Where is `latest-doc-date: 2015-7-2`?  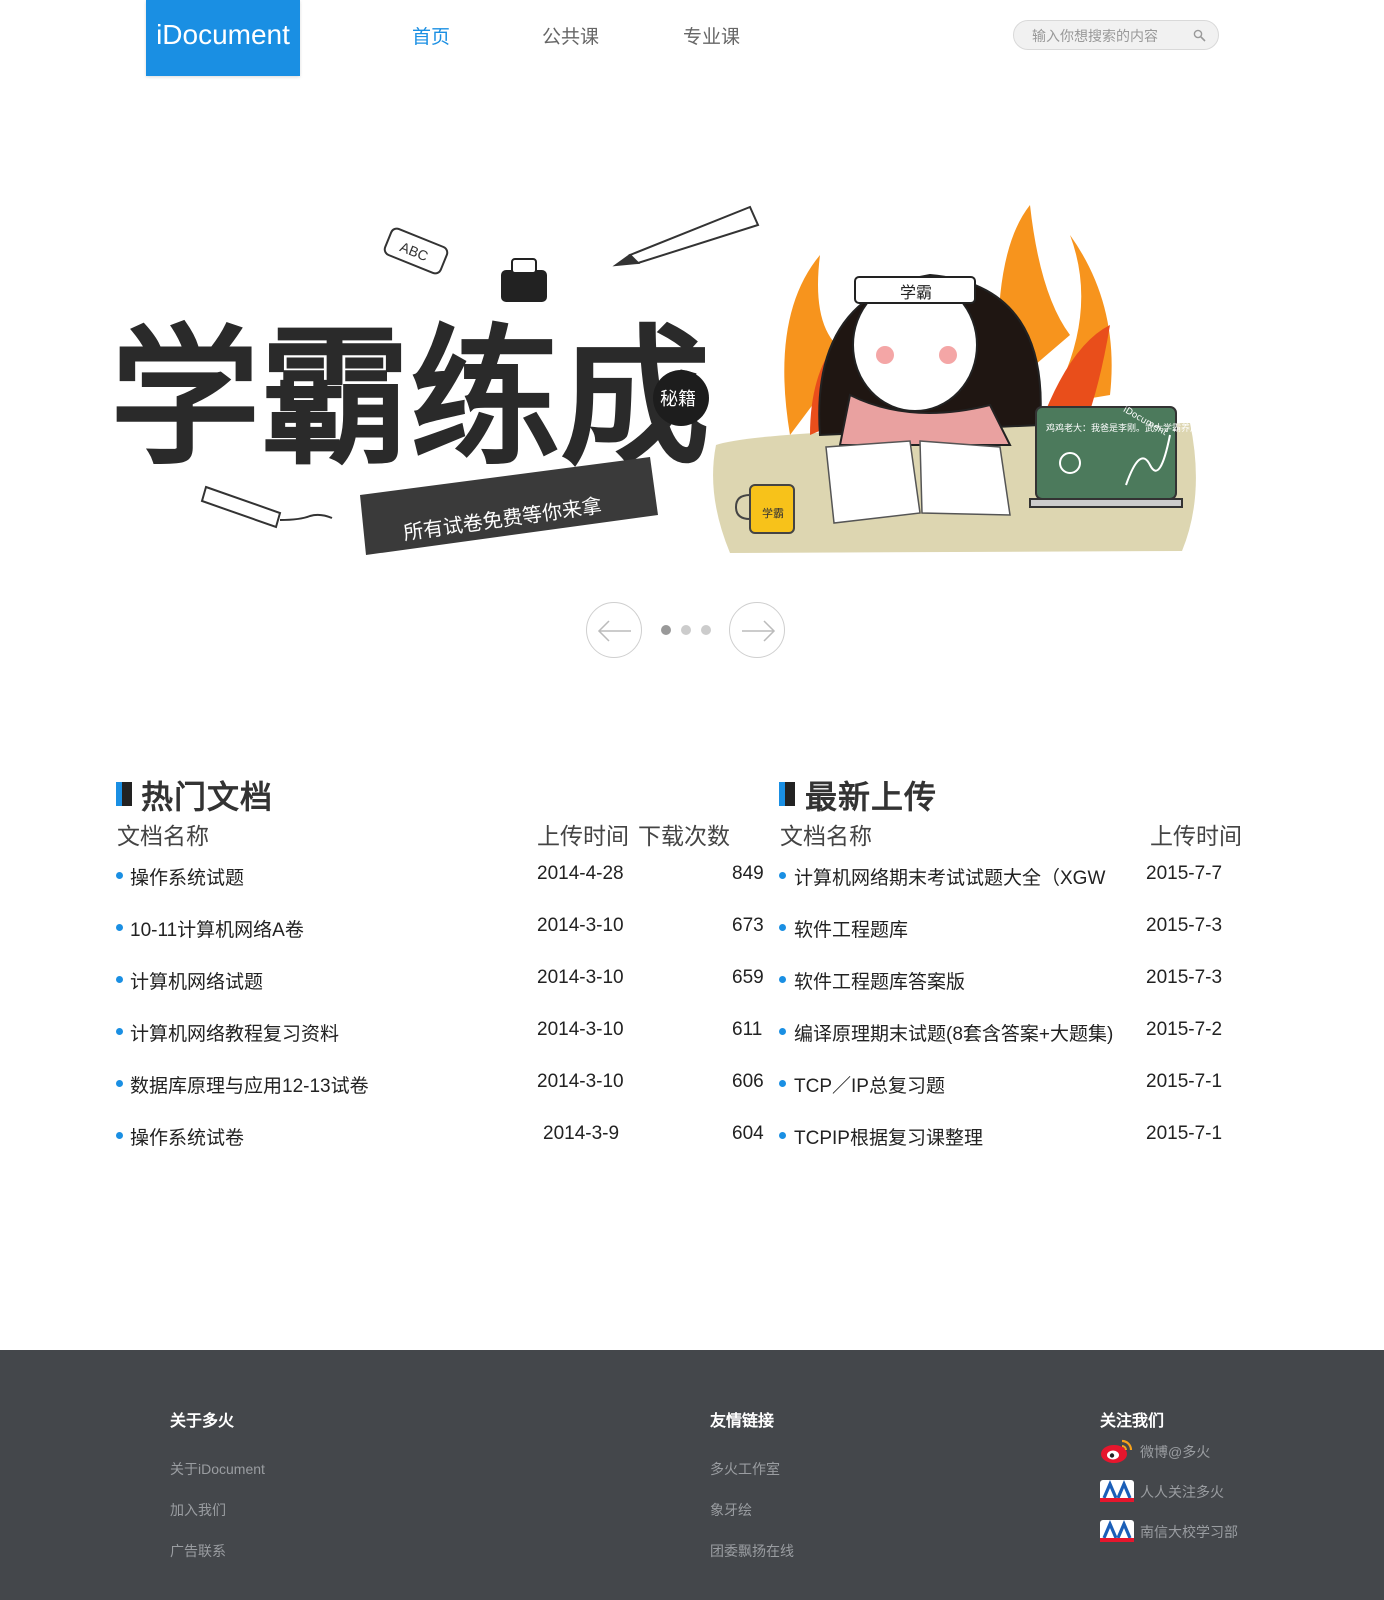
latest-doc-date: 2015-7-2 is located at coordinates (1184, 1029).